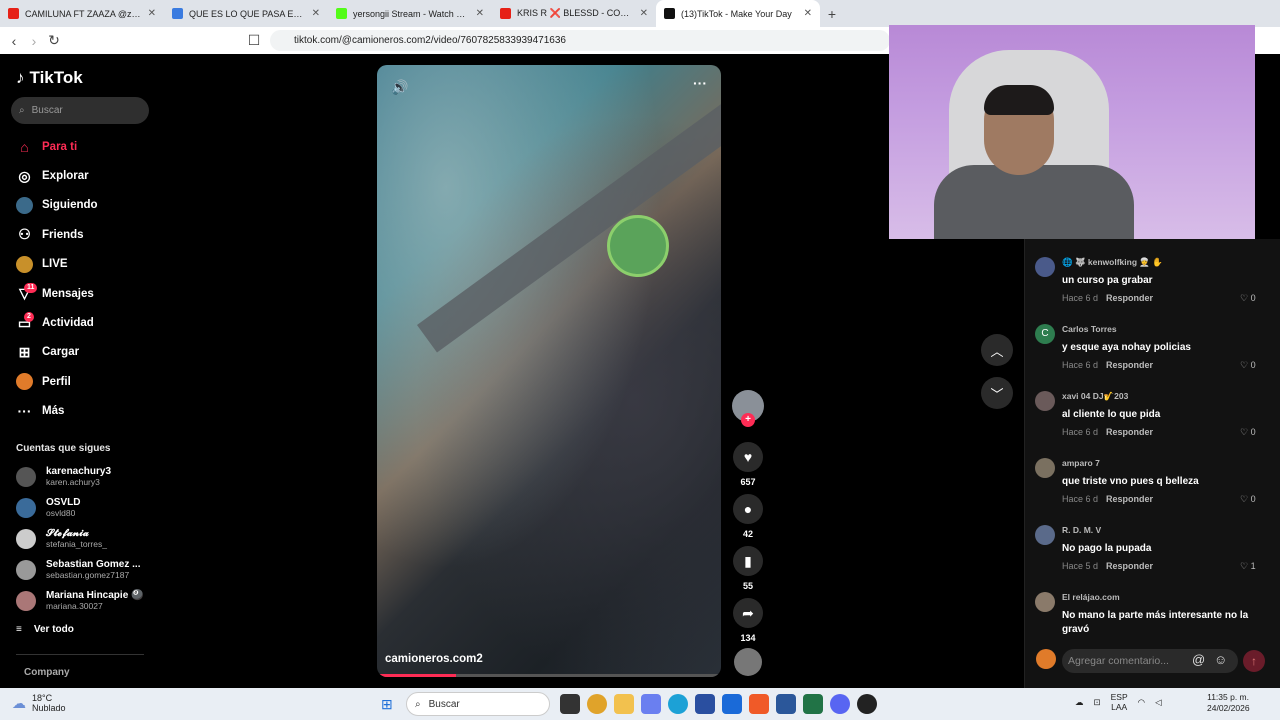  I want to click on bookmark-button: ▮ 55, so click(748, 568).